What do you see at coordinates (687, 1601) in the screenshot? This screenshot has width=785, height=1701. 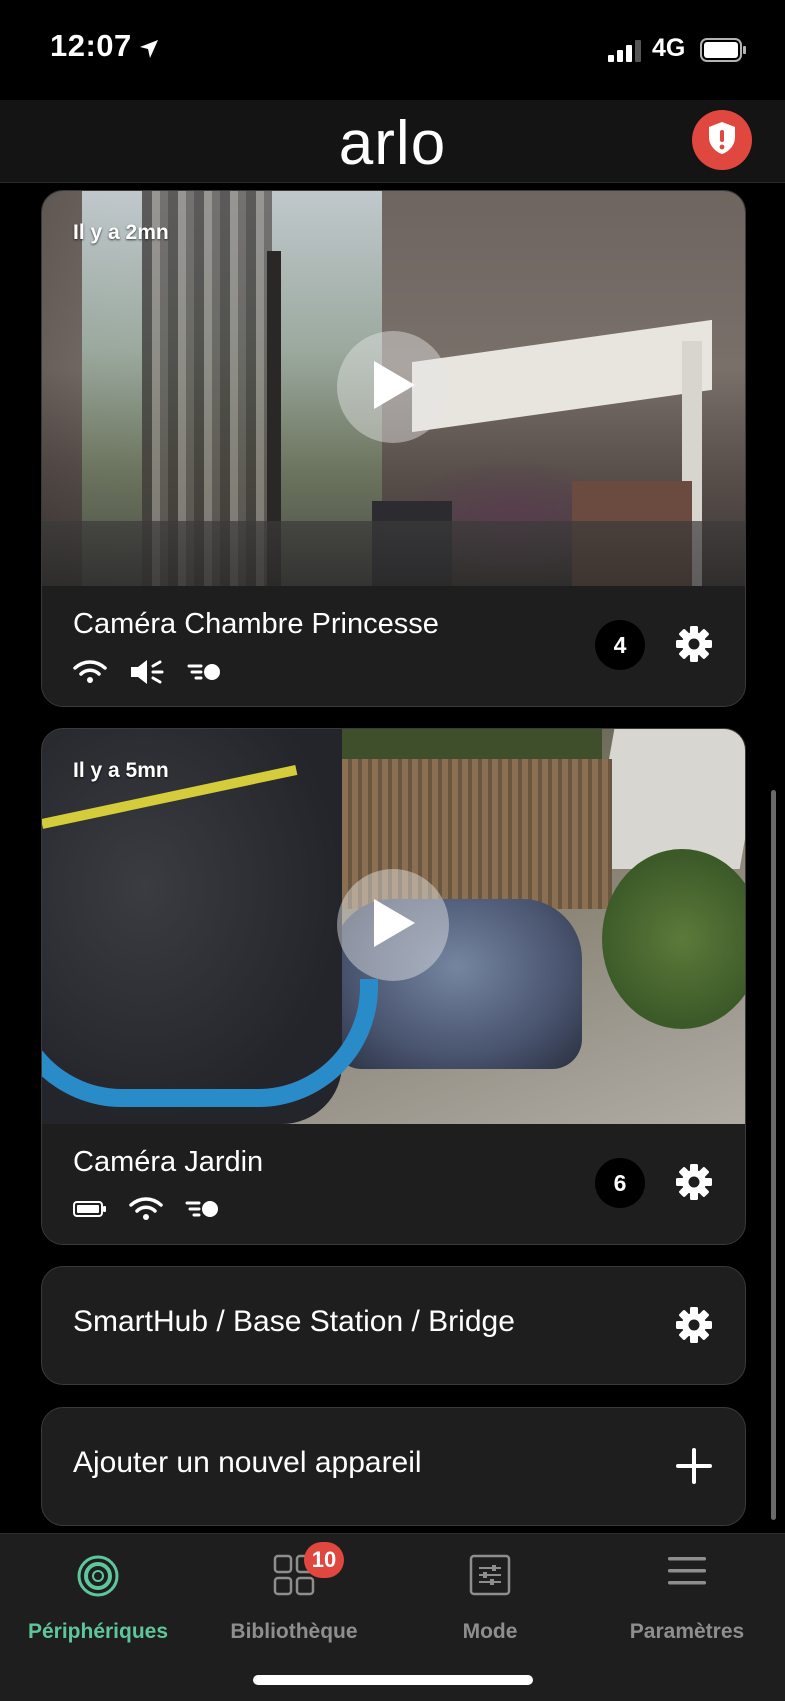 I see `tab-settings: Paramètres` at bounding box center [687, 1601].